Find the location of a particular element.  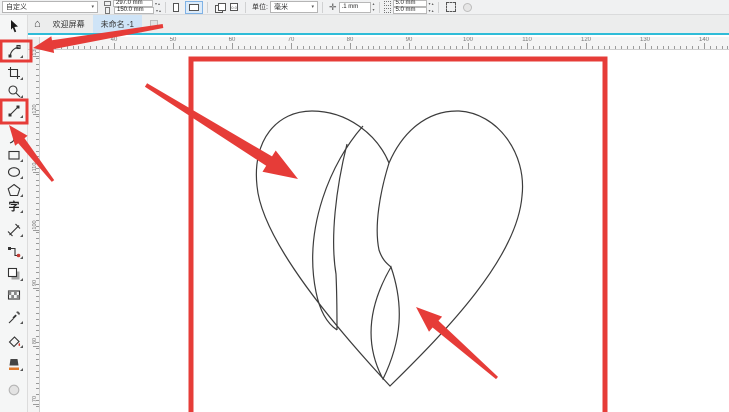

ellipse-tool is located at coordinates (14, 172).